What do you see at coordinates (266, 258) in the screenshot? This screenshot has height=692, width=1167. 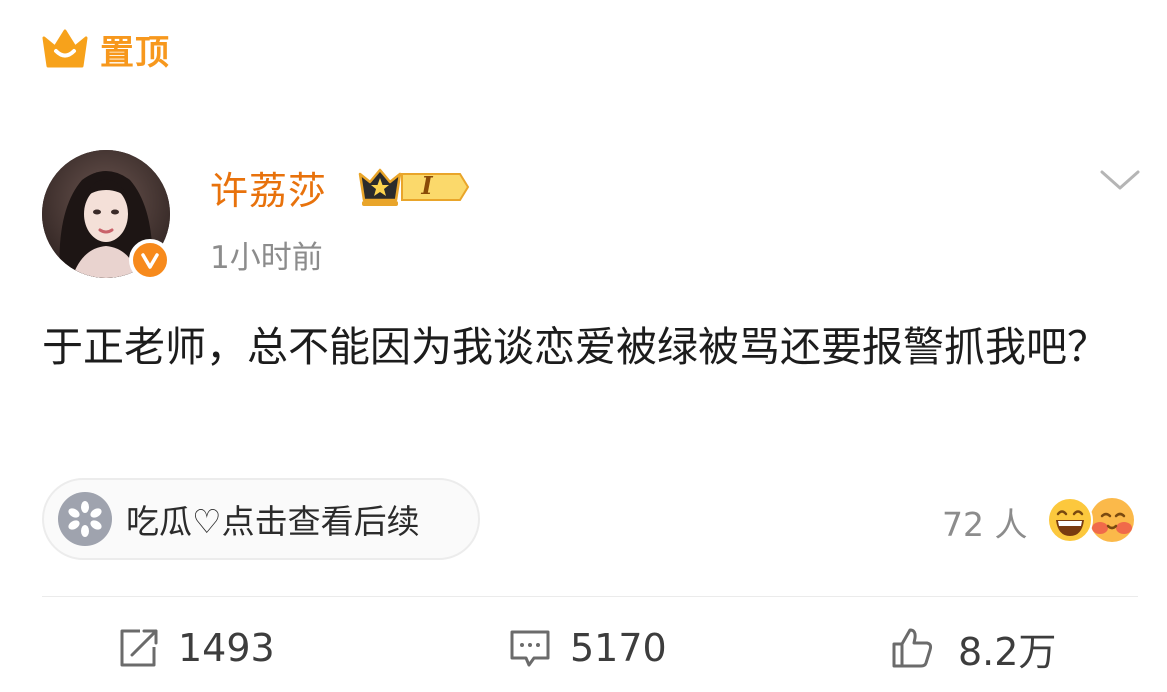 I see `post-timestamp: 1小时前` at bounding box center [266, 258].